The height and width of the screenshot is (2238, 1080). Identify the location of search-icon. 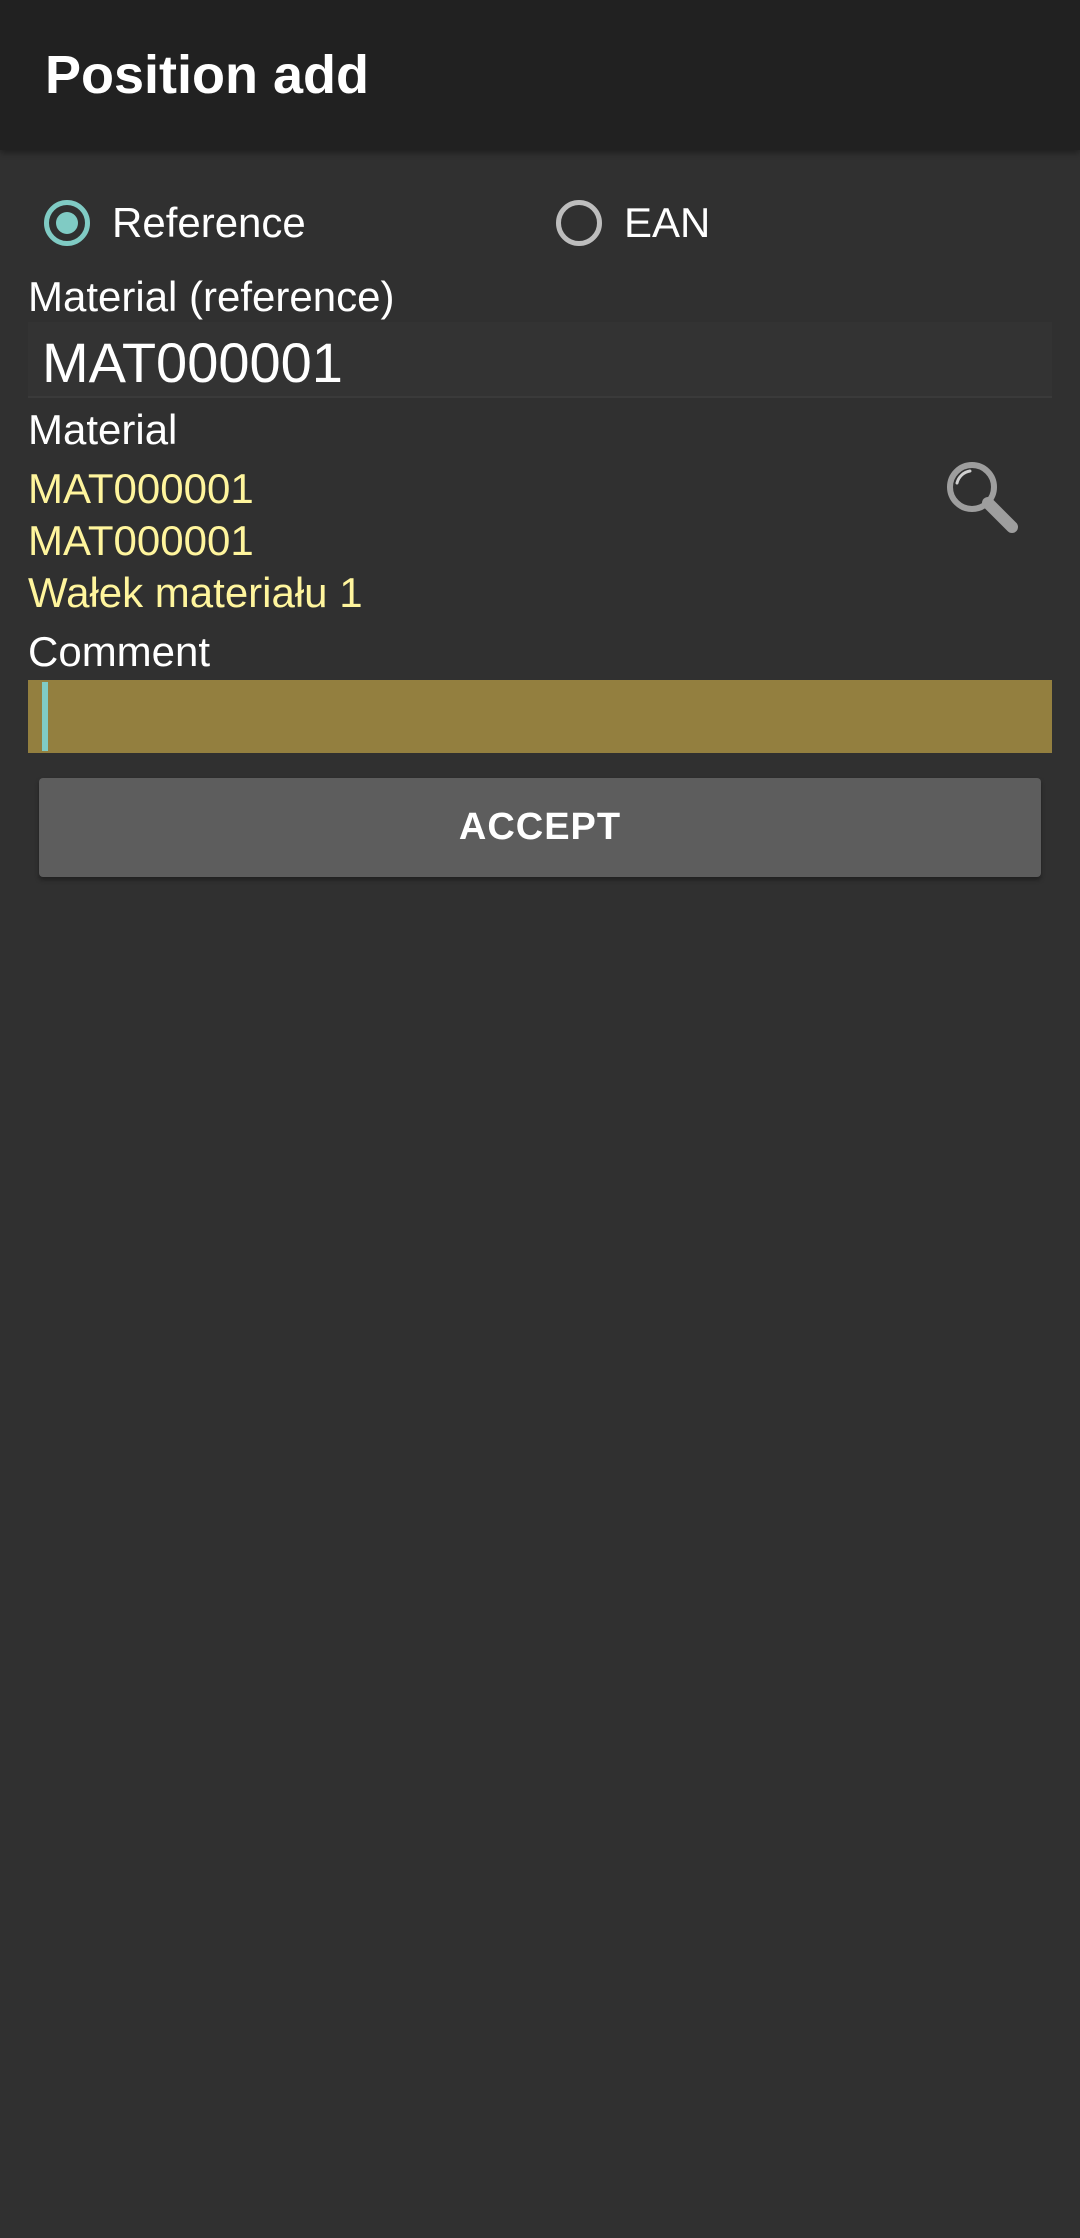
(982, 497).